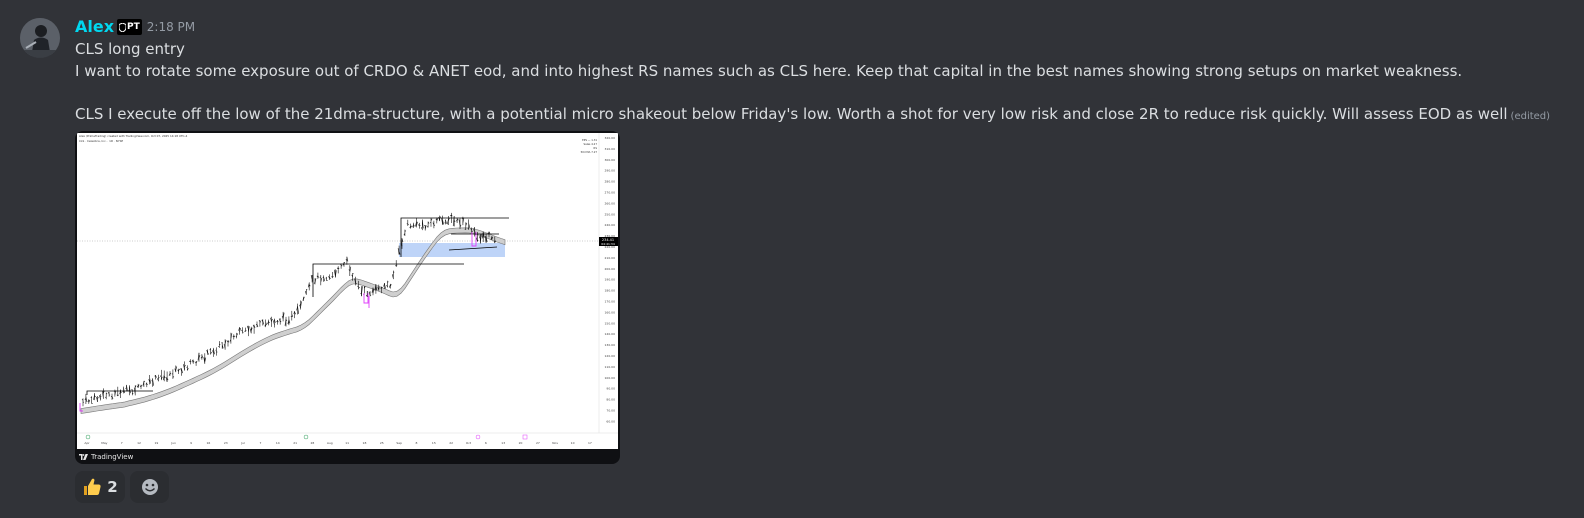 The width and height of the screenshot is (1584, 518). I want to click on avatar, so click(40, 38).